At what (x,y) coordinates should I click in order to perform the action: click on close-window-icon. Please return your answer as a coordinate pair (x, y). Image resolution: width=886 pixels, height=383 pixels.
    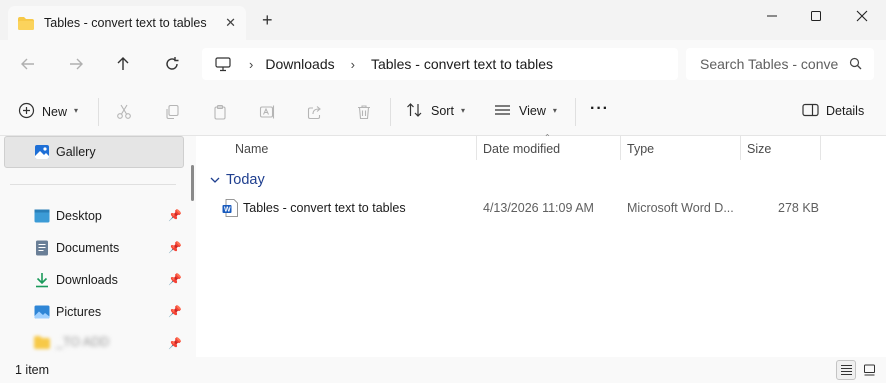
    Looking at the image, I should click on (862, 16).